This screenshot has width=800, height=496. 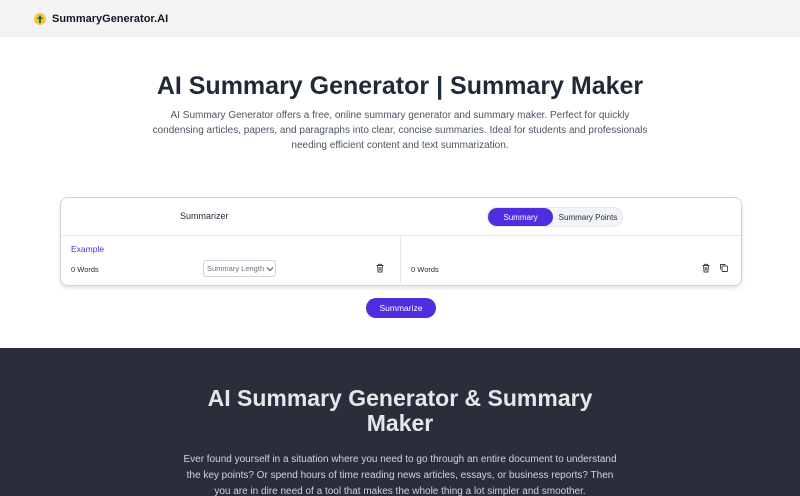 What do you see at coordinates (400, 410) in the screenshot?
I see `section-title: AI Summary Generator & Summary Maker` at bounding box center [400, 410].